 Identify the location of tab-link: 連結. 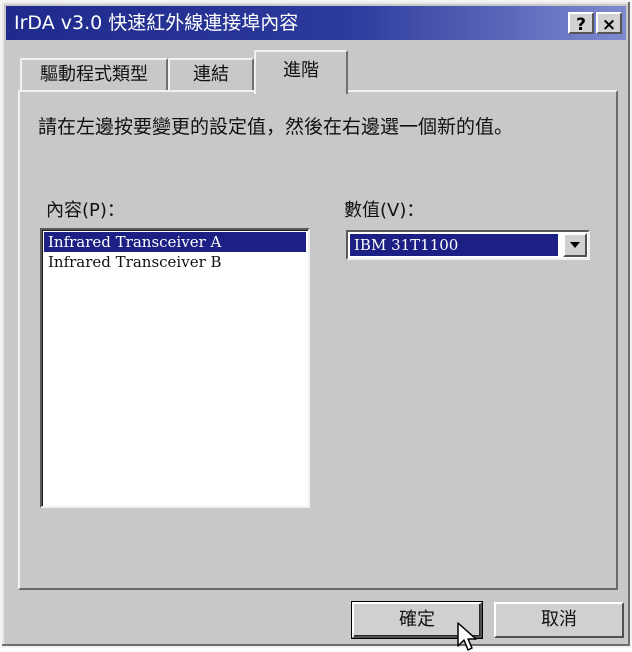
(211, 75).